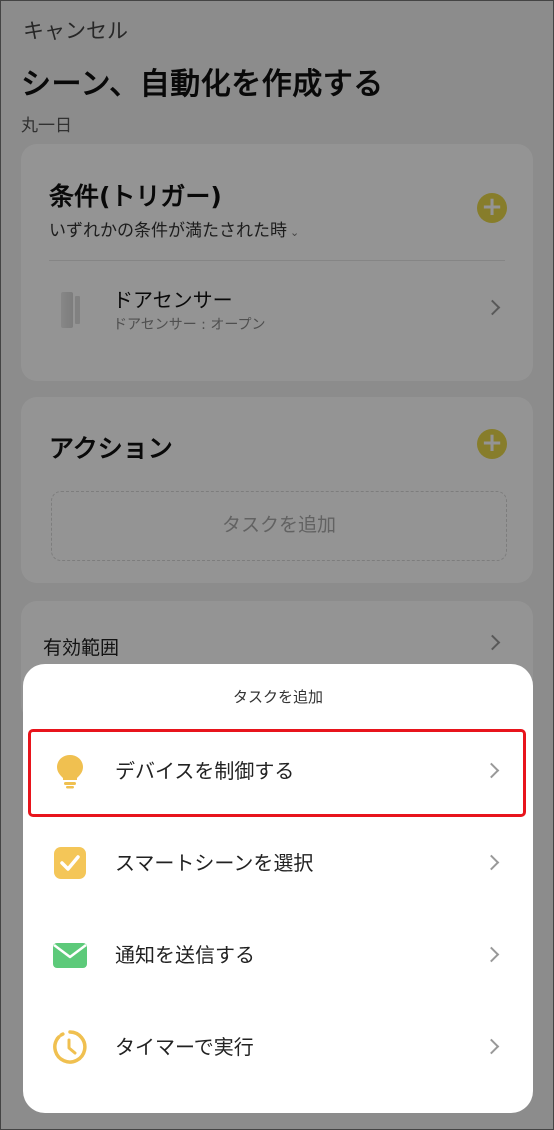 The image size is (554, 1130). I want to click on option-send-notification: 通知を送信する, so click(278, 955).